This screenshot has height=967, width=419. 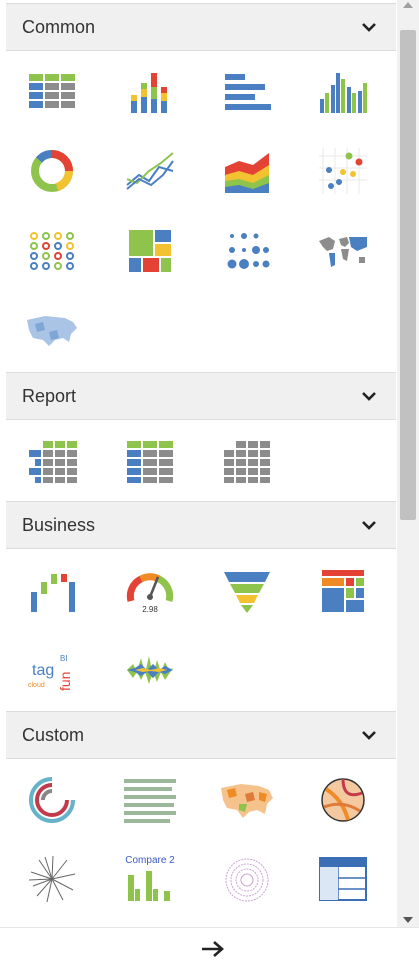 What do you see at coordinates (343, 92) in the screenshot?
I see `column-chart-icon` at bounding box center [343, 92].